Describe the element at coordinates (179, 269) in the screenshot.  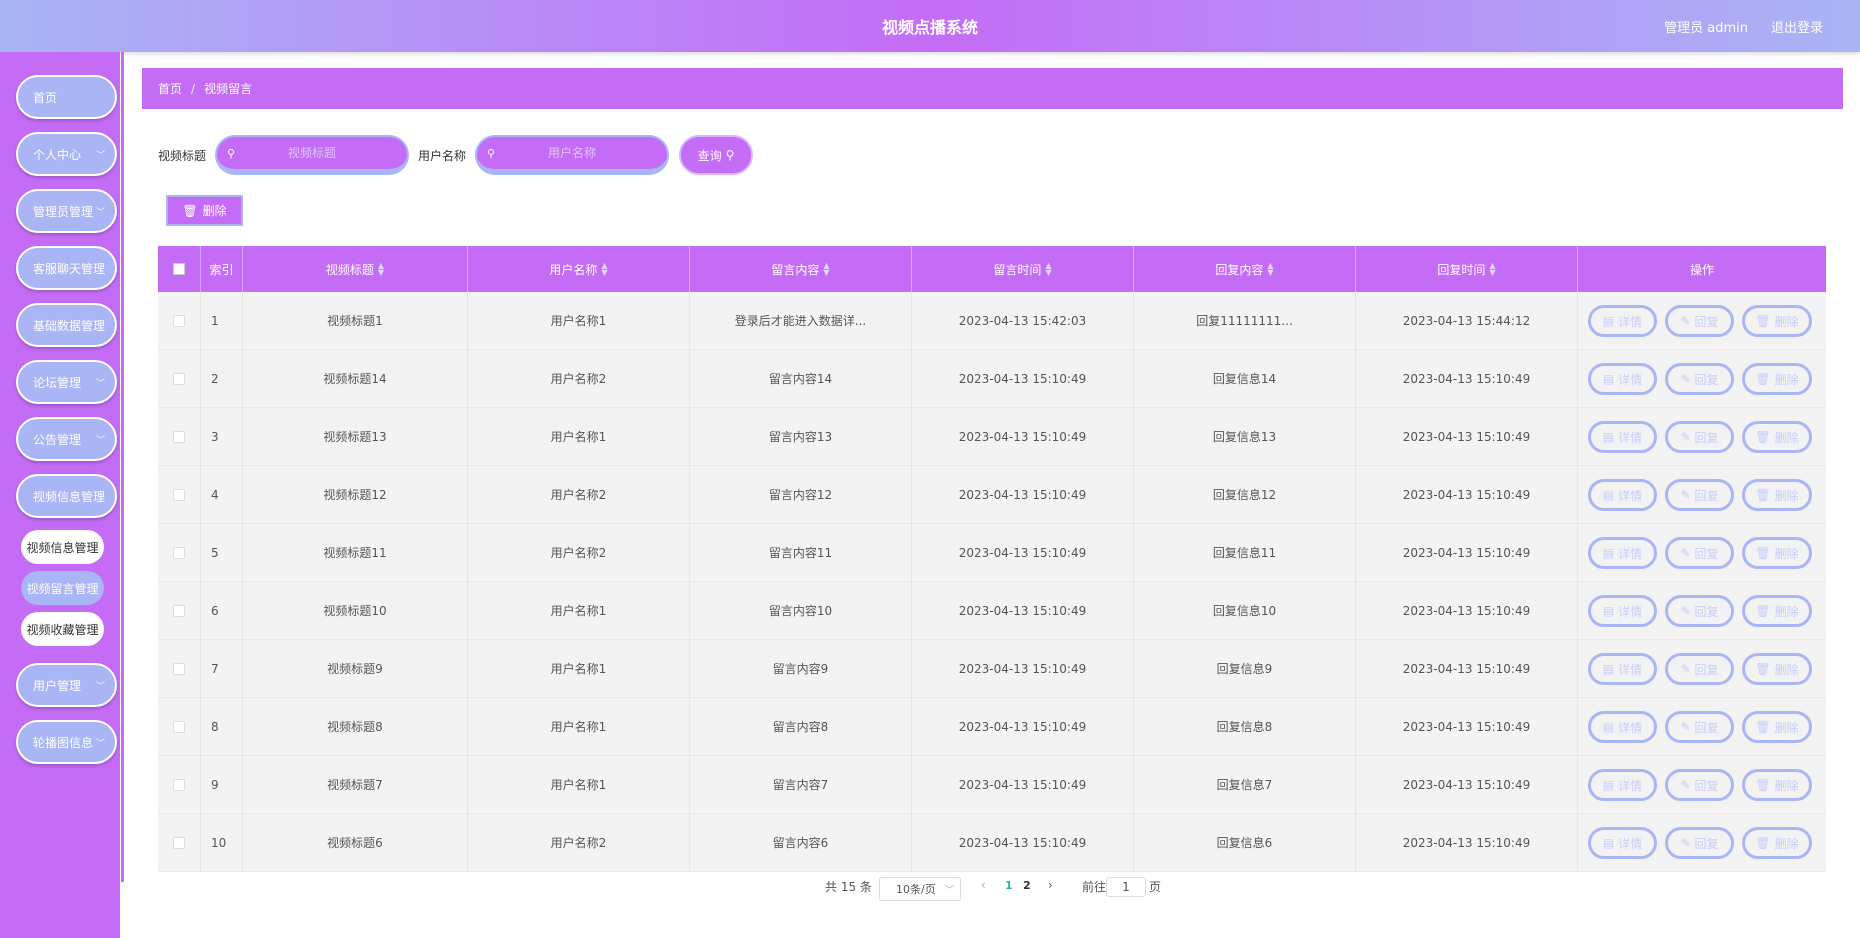
I see `select-all-checkbox` at that location.